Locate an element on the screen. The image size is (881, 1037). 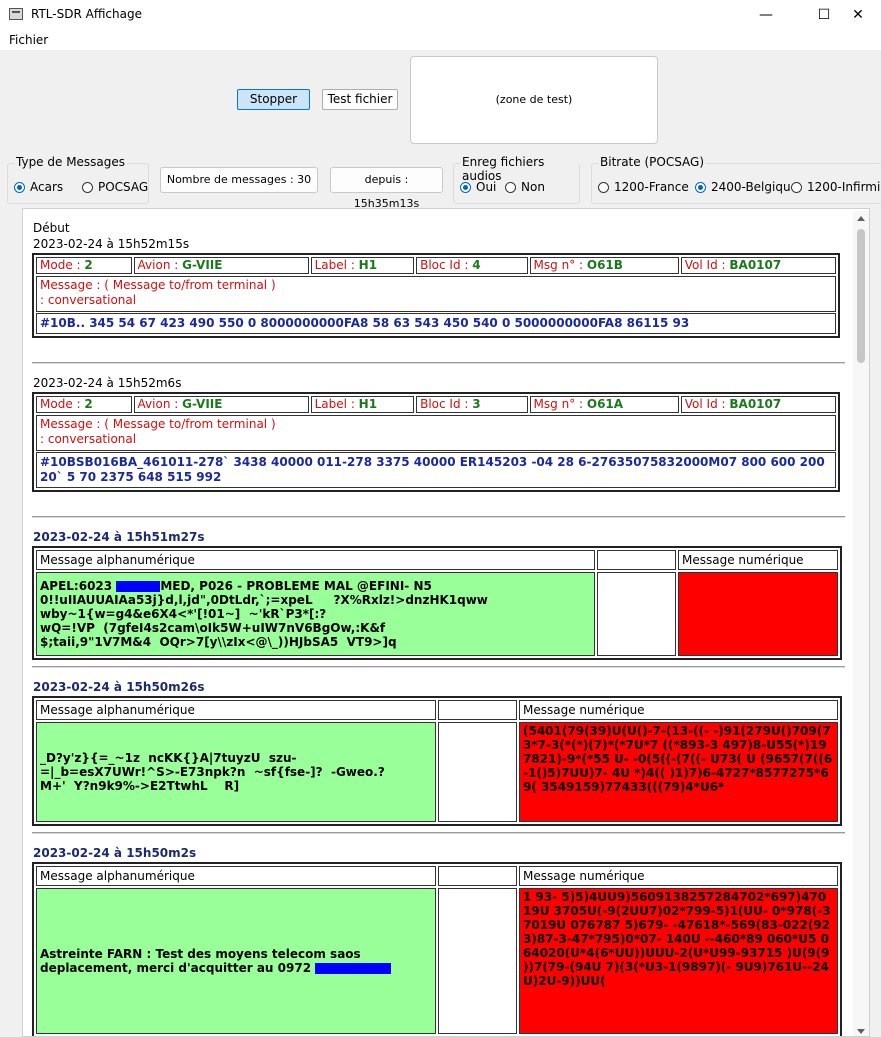
acars-timestamp: 2023-02-24 à 15h52m6s is located at coordinates (107, 383).